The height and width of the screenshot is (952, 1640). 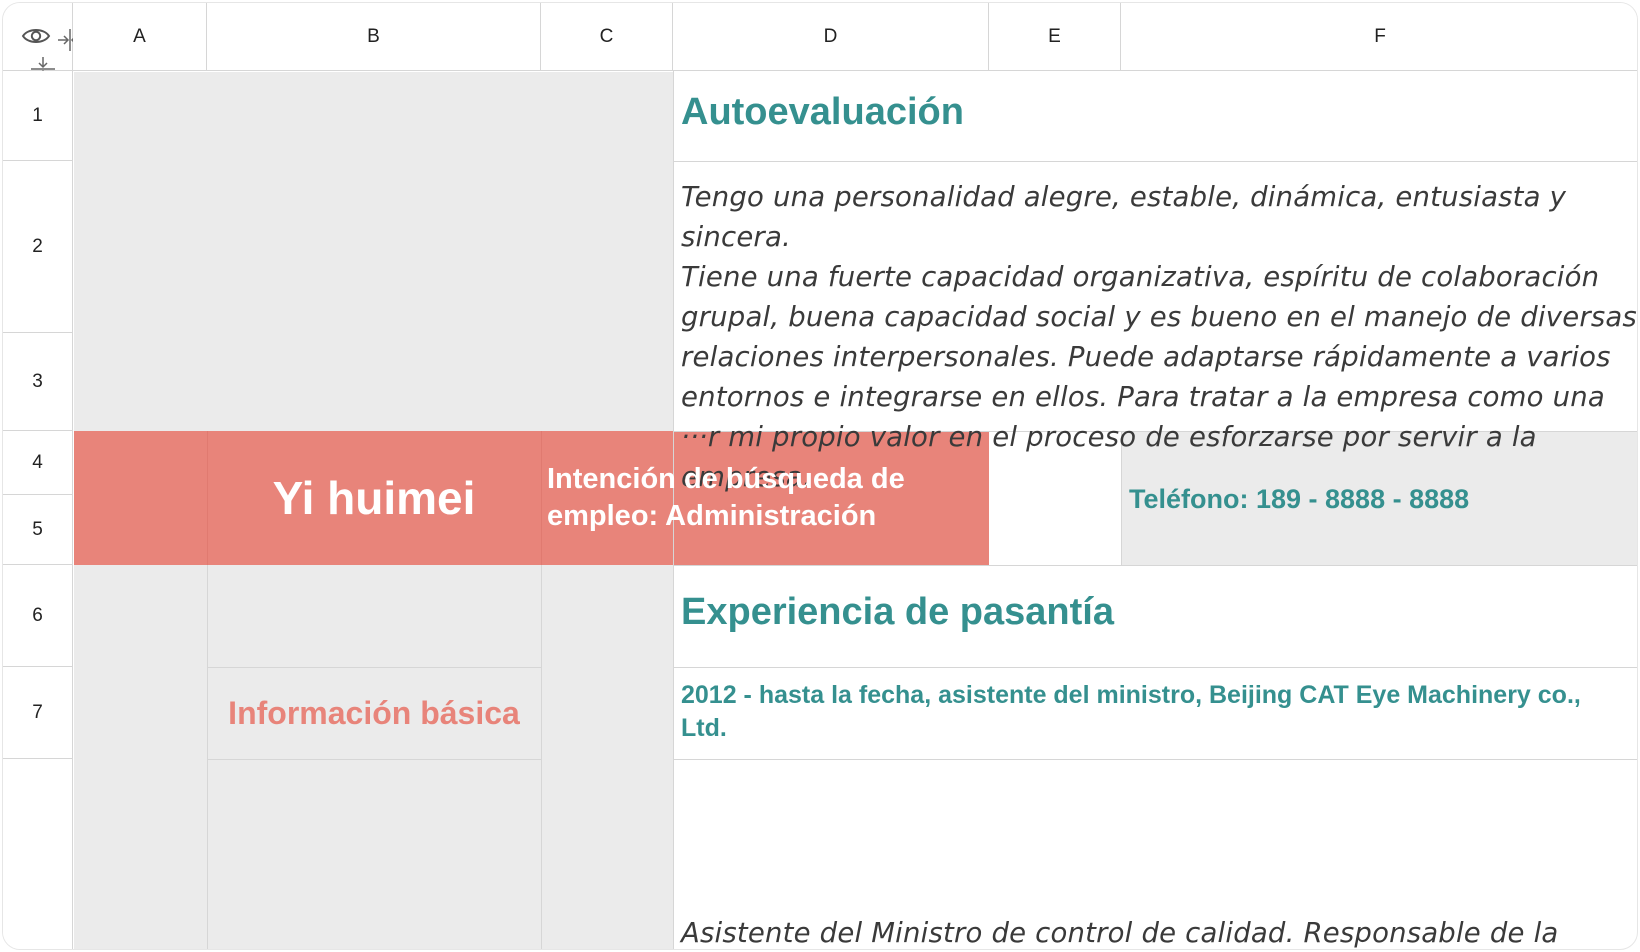 What do you see at coordinates (36, 38) in the screenshot?
I see `eye-icon` at bounding box center [36, 38].